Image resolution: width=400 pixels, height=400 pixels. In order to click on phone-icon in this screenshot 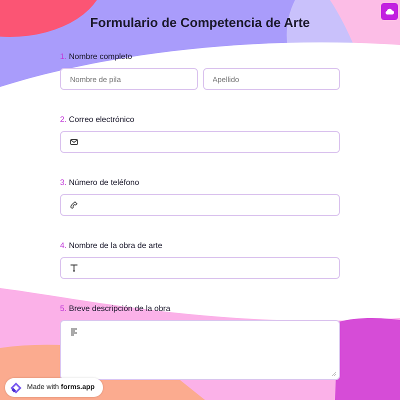, I will do `click(74, 205)`.